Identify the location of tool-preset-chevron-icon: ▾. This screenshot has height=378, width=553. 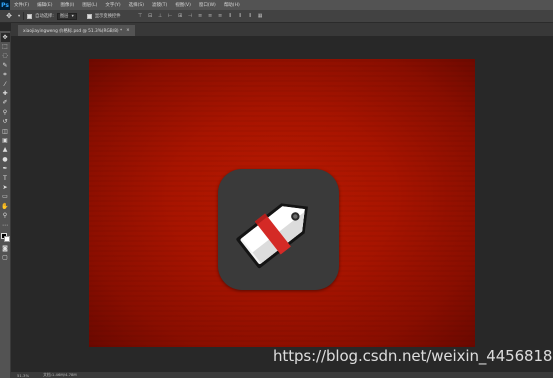
(19, 16).